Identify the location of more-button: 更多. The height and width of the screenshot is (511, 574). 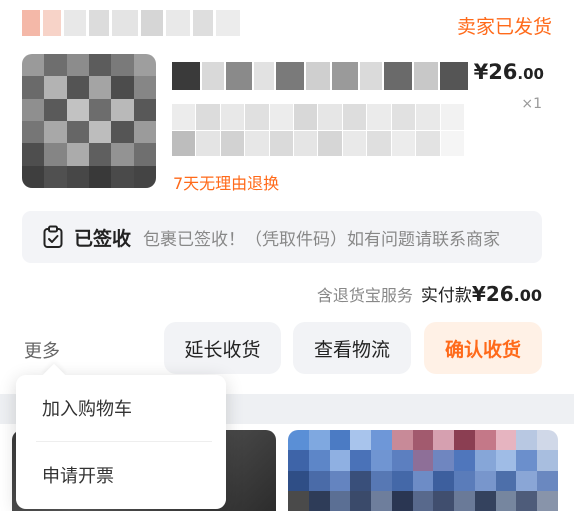
(42, 350).